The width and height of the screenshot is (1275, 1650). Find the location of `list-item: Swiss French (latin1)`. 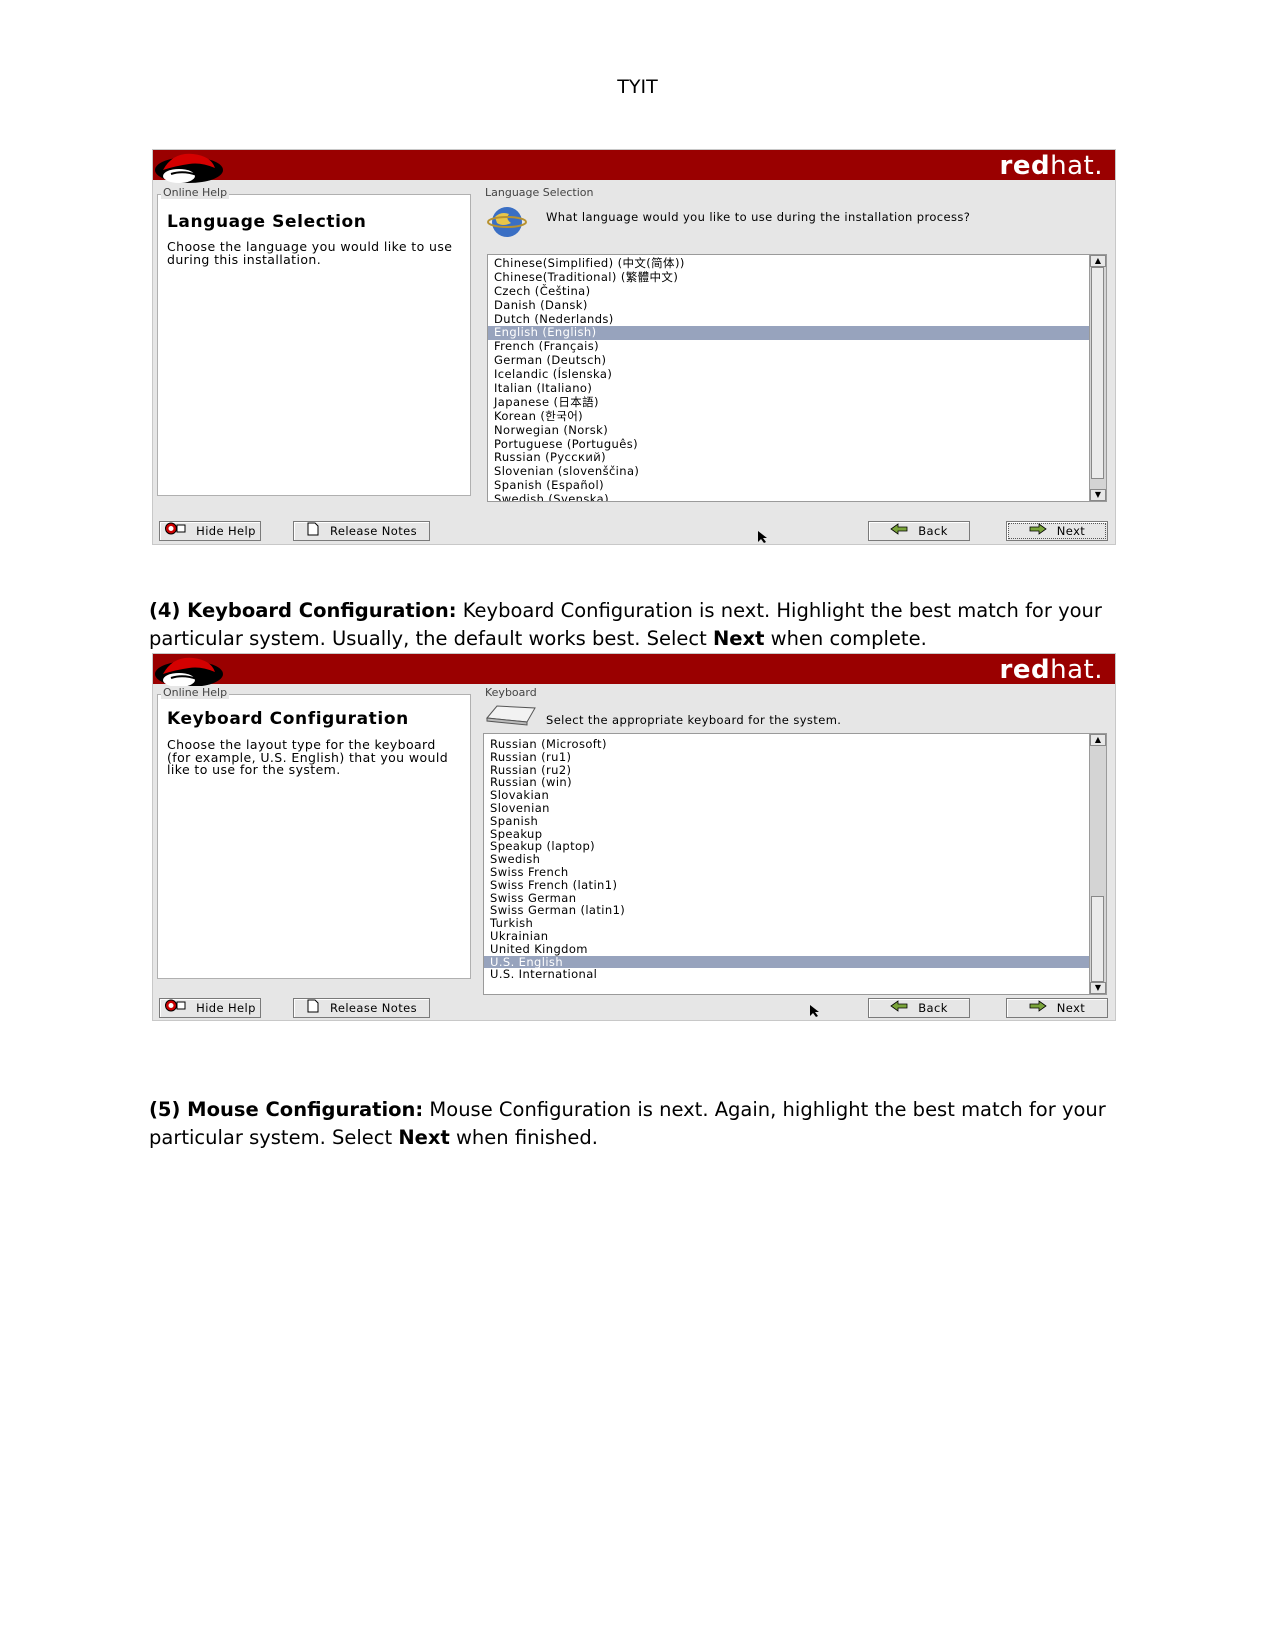

list-item: Swiss French (latin1) is located at coordinates (795, 885).